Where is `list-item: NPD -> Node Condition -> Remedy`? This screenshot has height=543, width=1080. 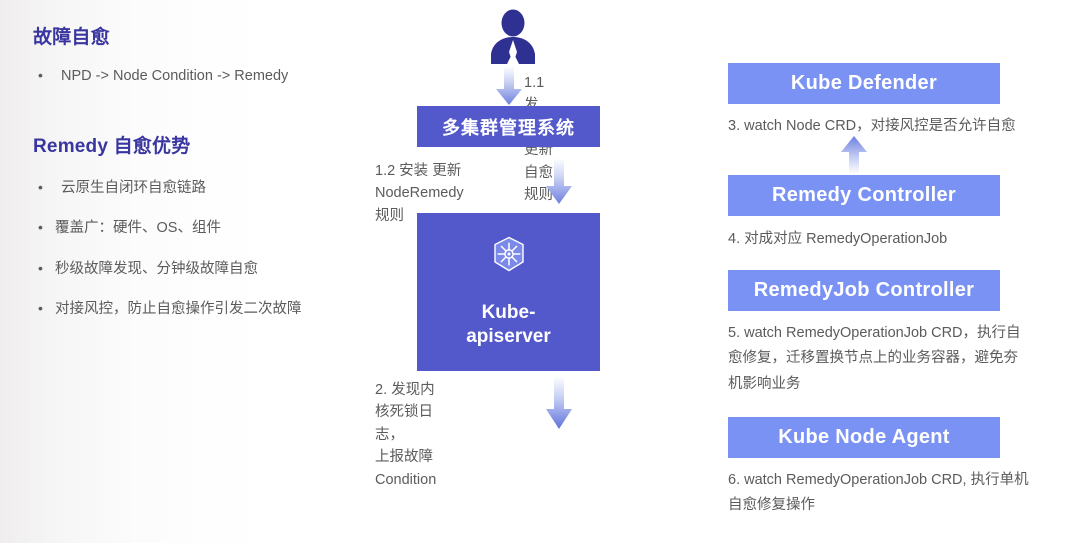
list-item: NPD -> Node Condition -> Remedy is located at coordinates (213, 76).